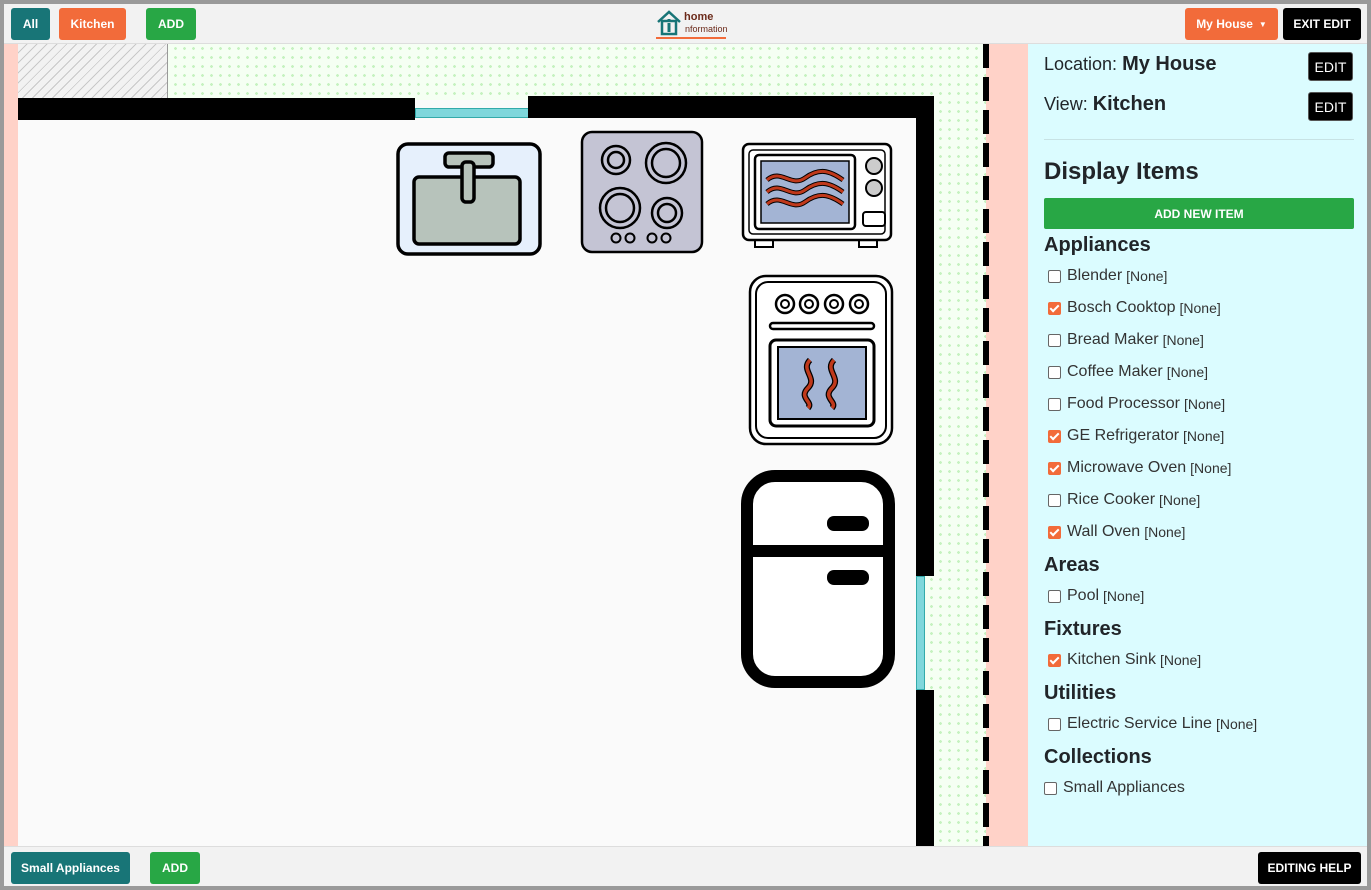 The width and height of the screenshot is (1371, 890). I want to click on right-window, so click(920, 633).